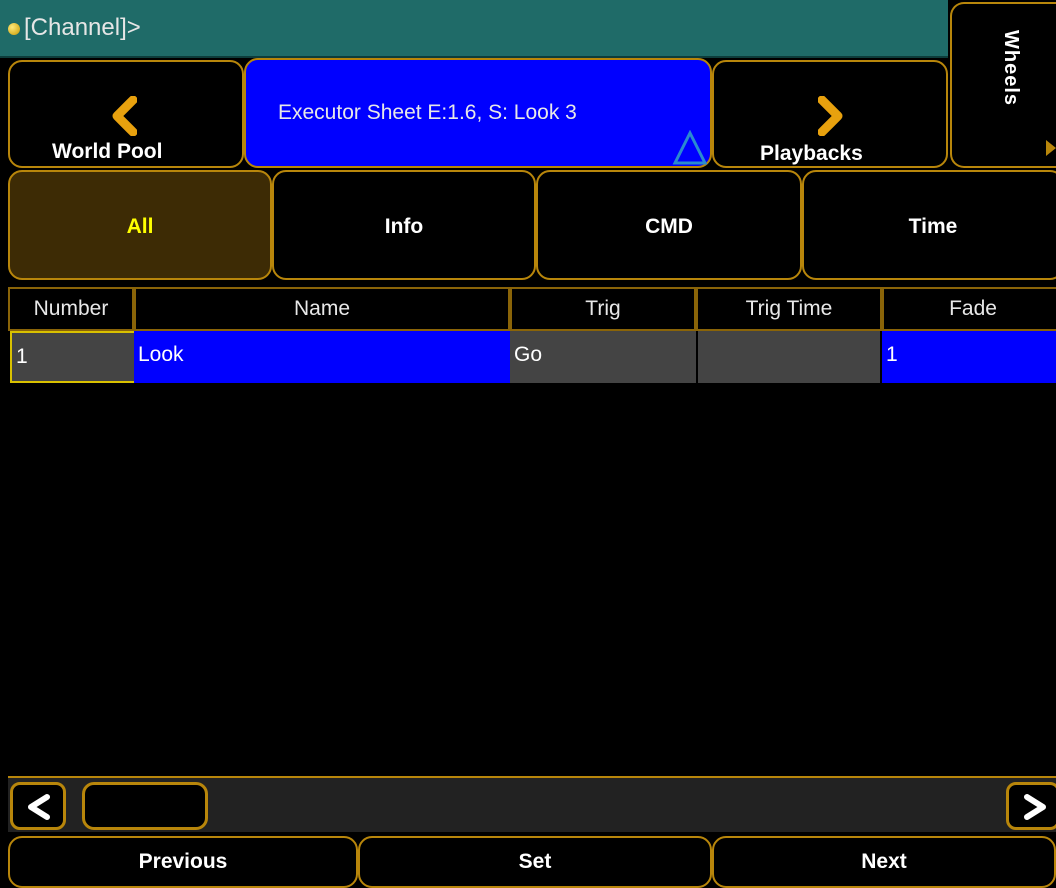 This screenshot has width=1056, height=888. Describe the element at coordinates (474, 29) in the screenshot. I see `command-line` at that location.